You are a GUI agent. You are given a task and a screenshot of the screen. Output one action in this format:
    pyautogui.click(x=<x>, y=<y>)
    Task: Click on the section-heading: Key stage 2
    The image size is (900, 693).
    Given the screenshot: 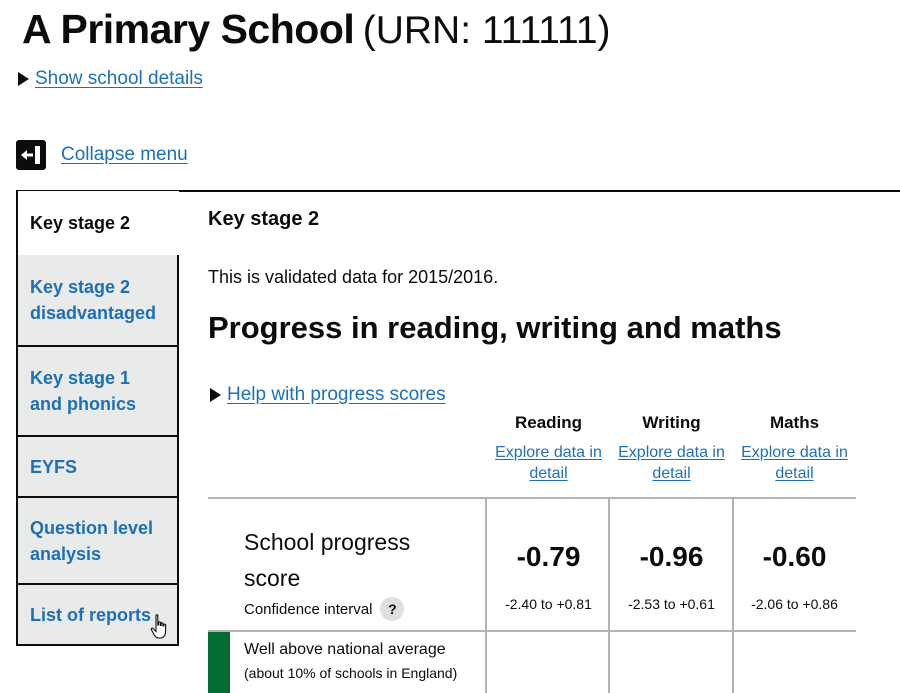 What is the action you would take?
    pyautogui.click(x=264, y=219)
    